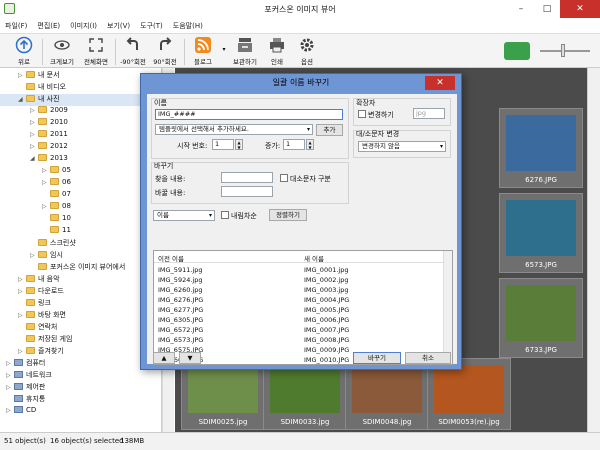 The image size is (600, 450). I want to click on tree-item: ▷ 2012, so click(80, 148).